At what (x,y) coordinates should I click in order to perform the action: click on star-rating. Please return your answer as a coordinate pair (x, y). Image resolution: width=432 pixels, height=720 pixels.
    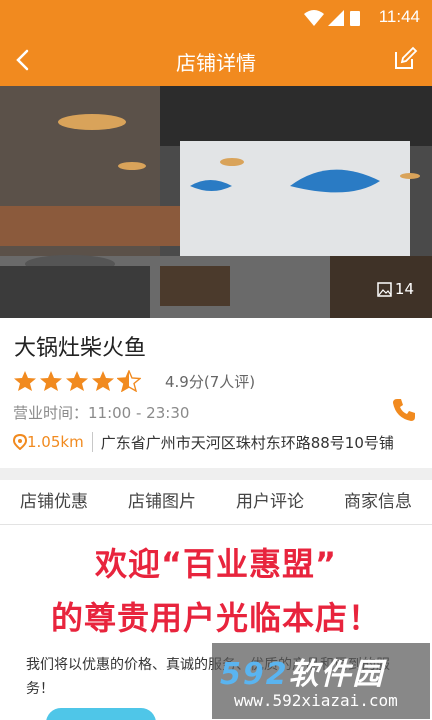
    Looking at the image, I should click on (77, 381).